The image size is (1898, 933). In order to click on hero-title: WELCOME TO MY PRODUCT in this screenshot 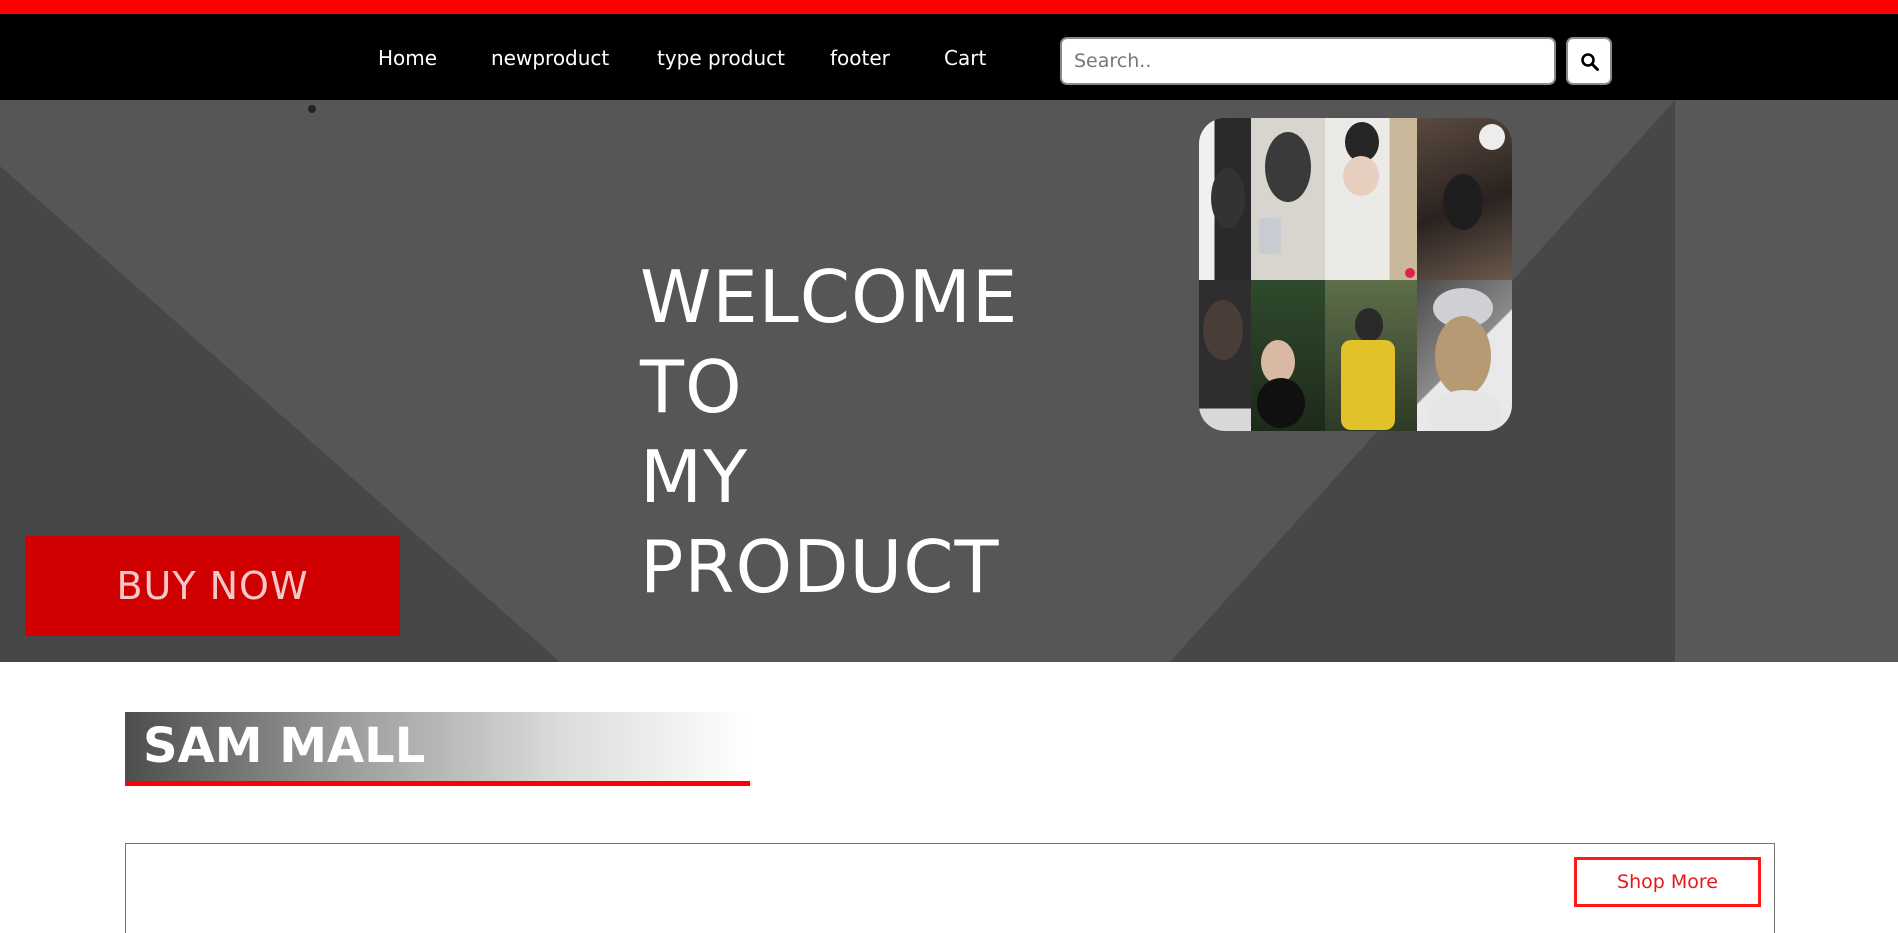, I will do `click(880, 432)`.